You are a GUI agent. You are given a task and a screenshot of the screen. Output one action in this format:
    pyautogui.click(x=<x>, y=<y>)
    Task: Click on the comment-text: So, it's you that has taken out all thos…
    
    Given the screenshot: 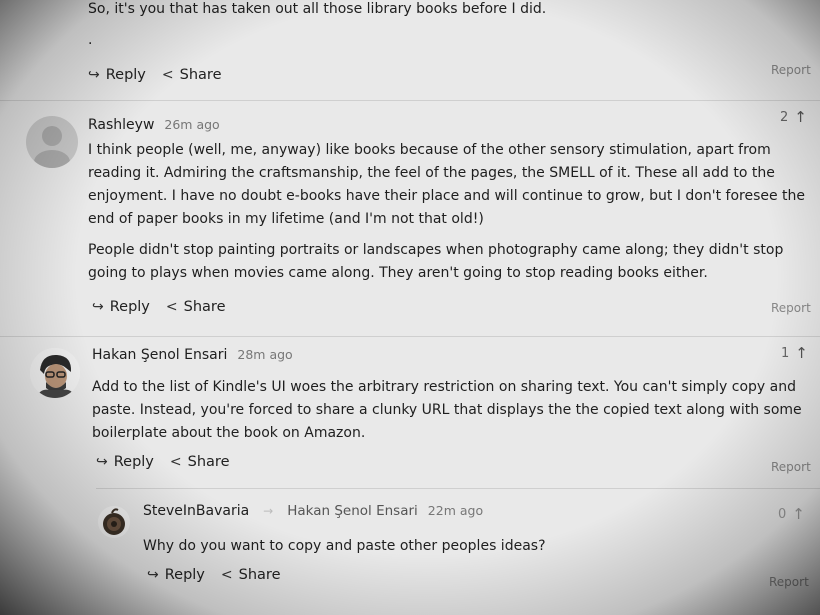 What is the action you would take?
    pyautogui.click(x=317, y=9)
    